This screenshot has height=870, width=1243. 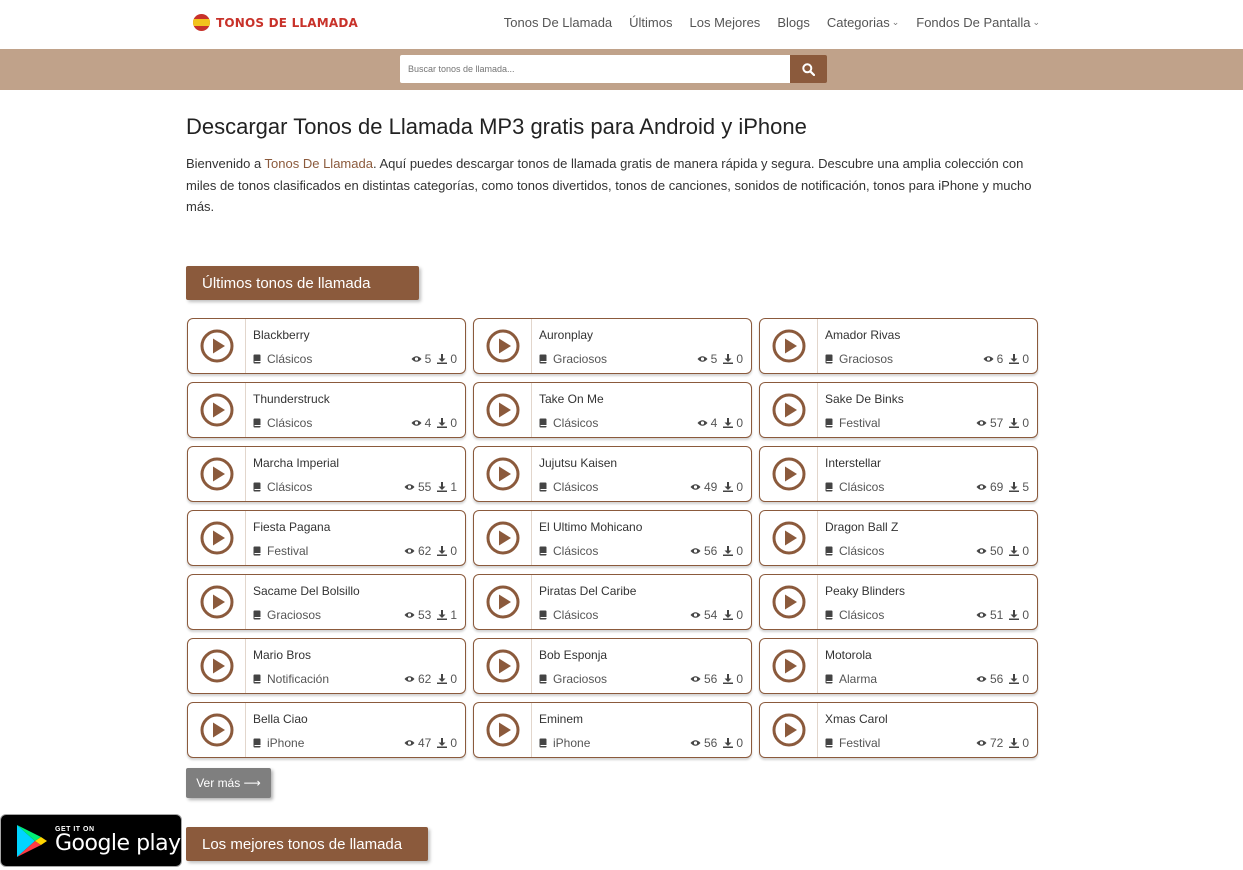 What do you see at coordinates (650, 22) in the screenshot?
I see `nav-item-ultimos: Últimos` at bounding box center [650, 22].